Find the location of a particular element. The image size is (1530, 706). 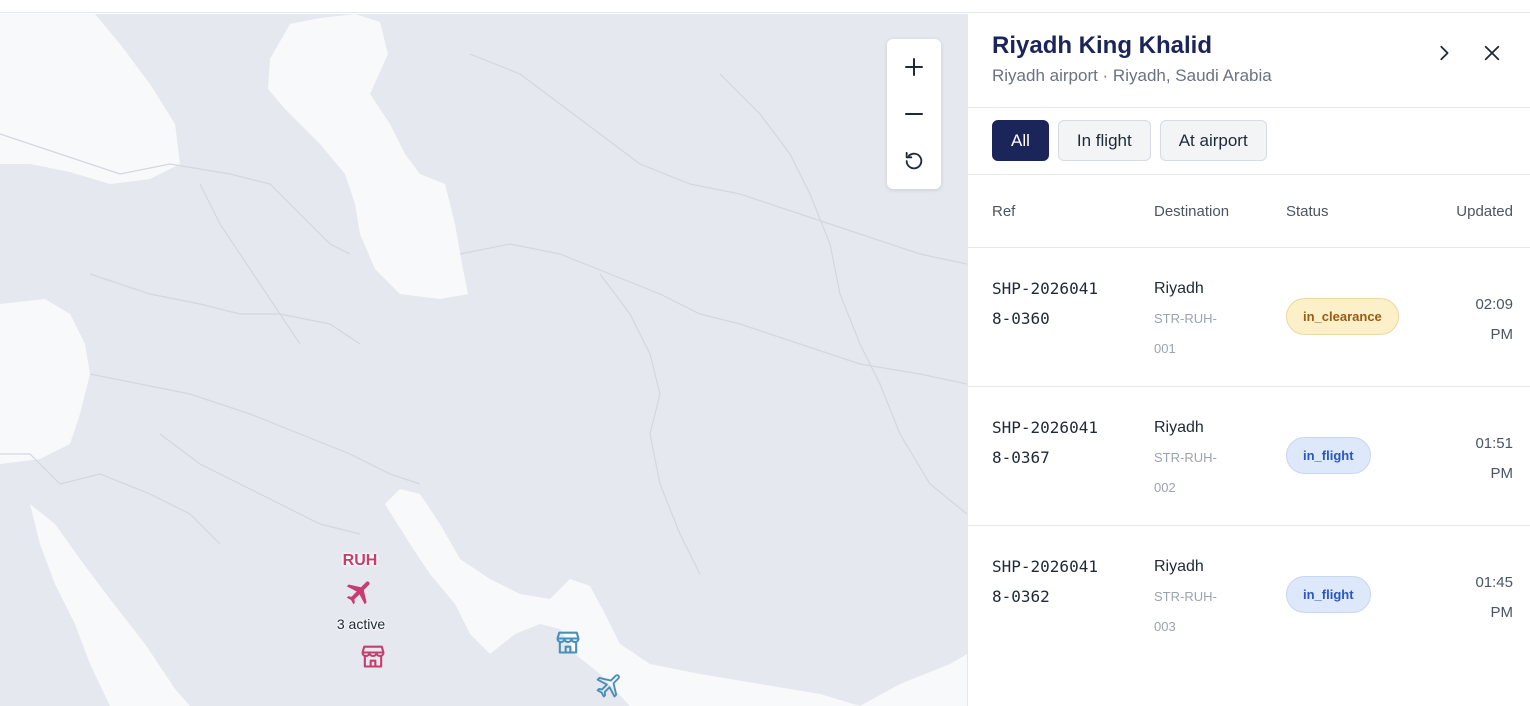

column-status: Status is located at coordinates (1307, 211).